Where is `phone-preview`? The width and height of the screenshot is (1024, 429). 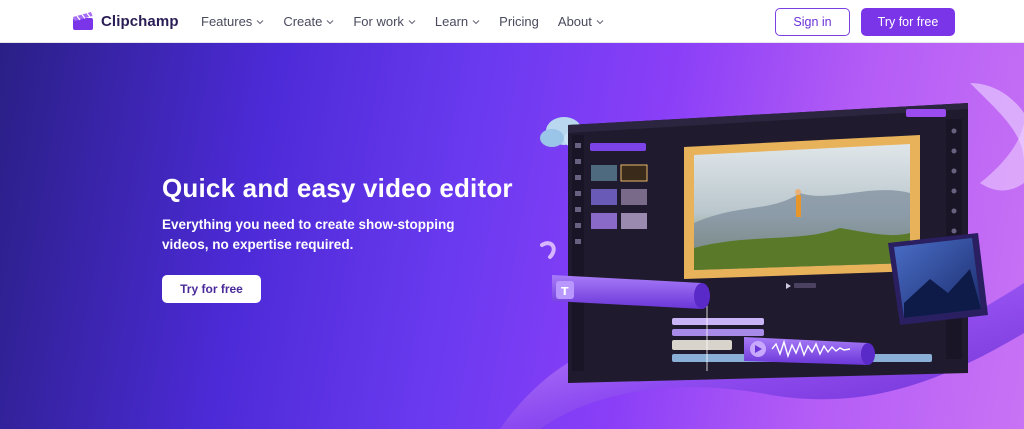 phone-preview is located at coordinates (938, 279).